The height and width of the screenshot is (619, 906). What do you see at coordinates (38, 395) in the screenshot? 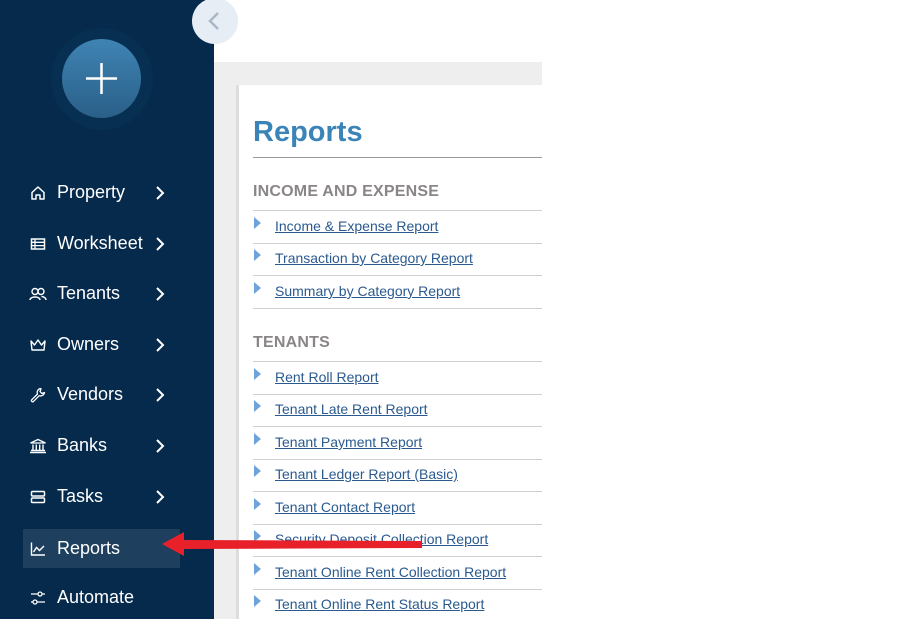
I see `wrench-icon` at bounding box center [38, 395].